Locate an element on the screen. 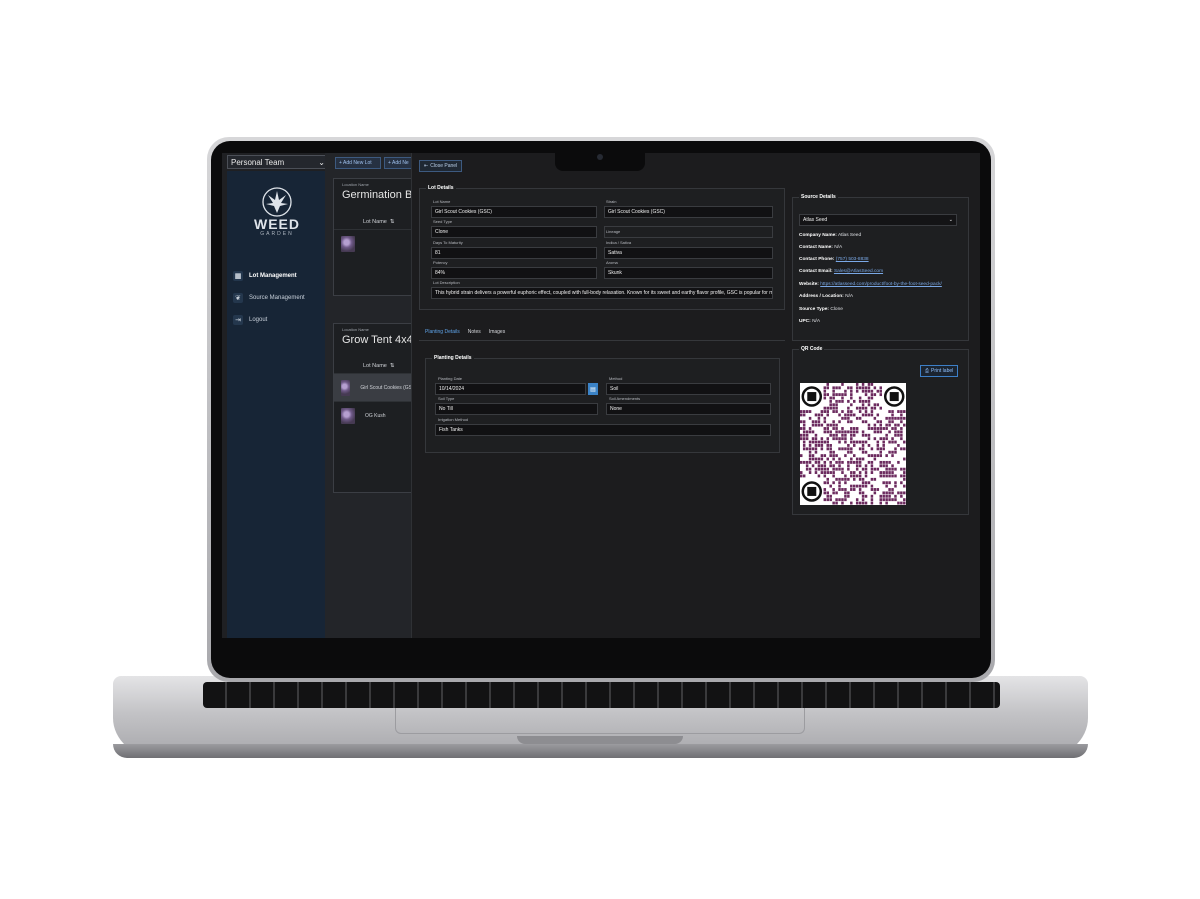 The height and width of the screenshot is (899, 1200). location-name: Germination Ber is located at coordinates (377, 195).